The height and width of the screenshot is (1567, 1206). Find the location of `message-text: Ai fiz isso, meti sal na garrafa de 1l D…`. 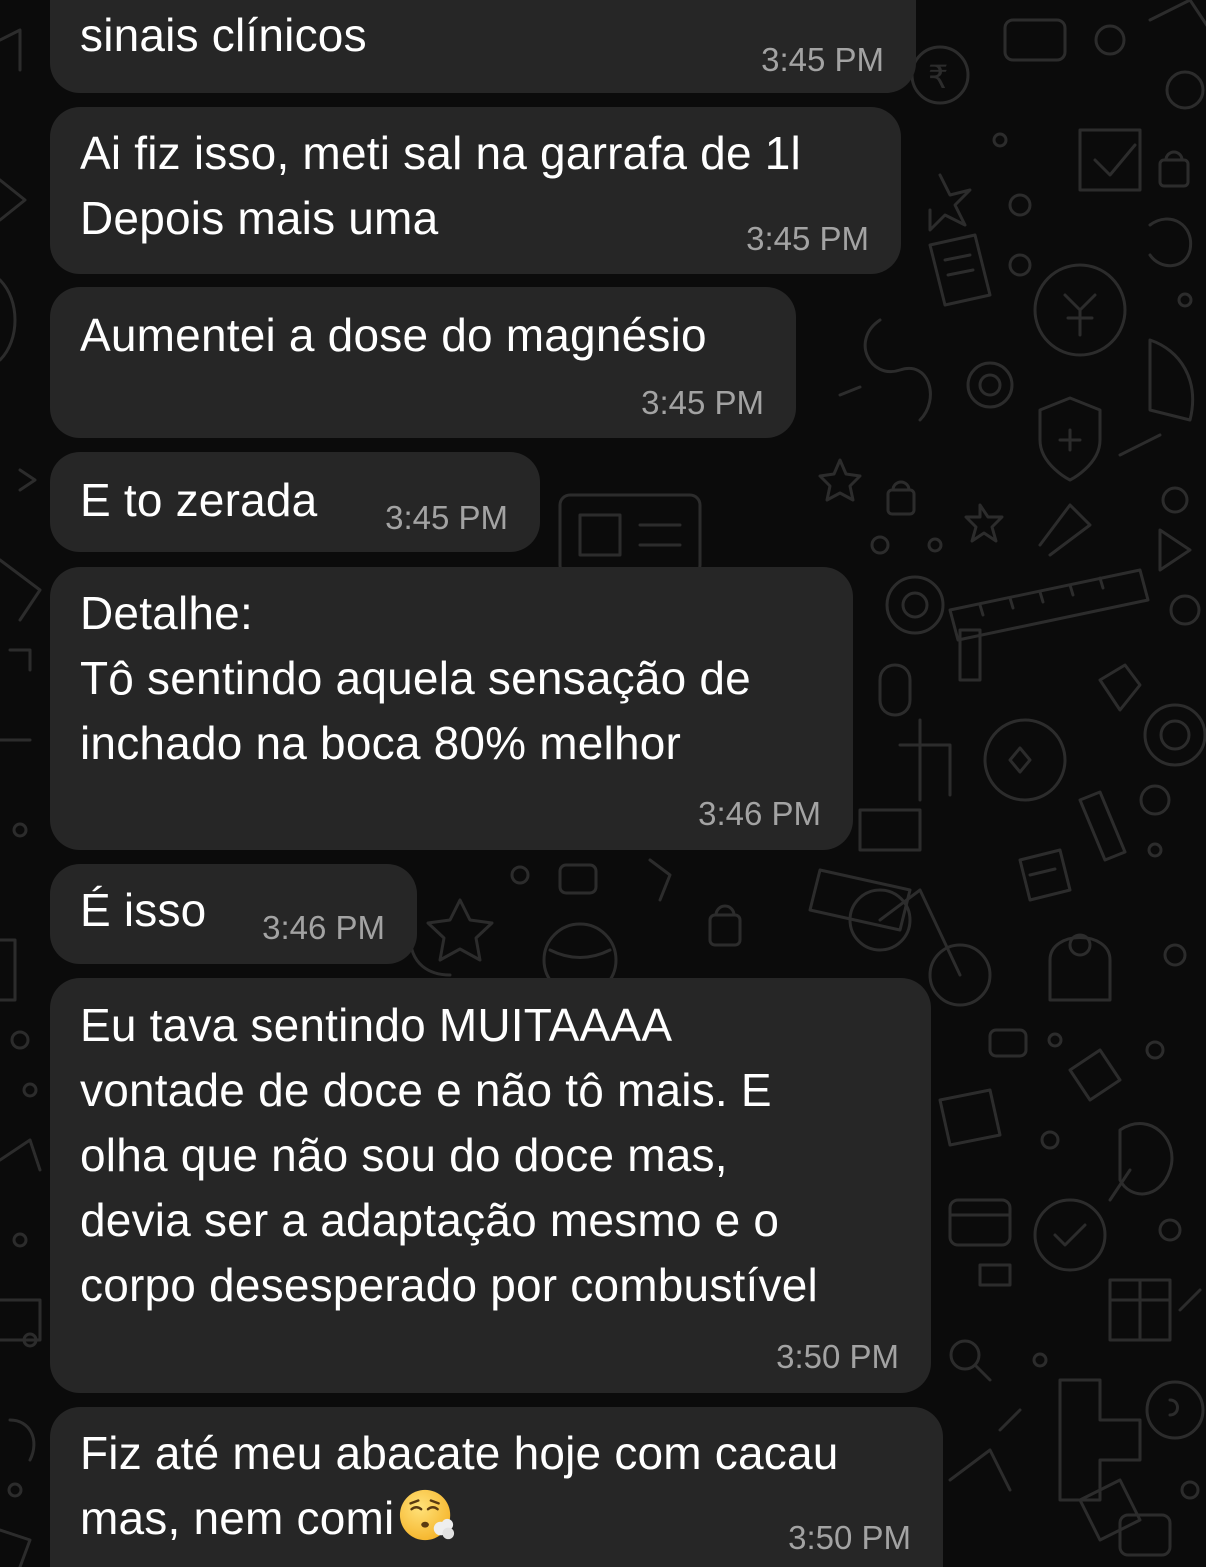

message-text: Ai fiz isso, meti sal na garrafa de 1l D… is located at coordinates (440, 185).